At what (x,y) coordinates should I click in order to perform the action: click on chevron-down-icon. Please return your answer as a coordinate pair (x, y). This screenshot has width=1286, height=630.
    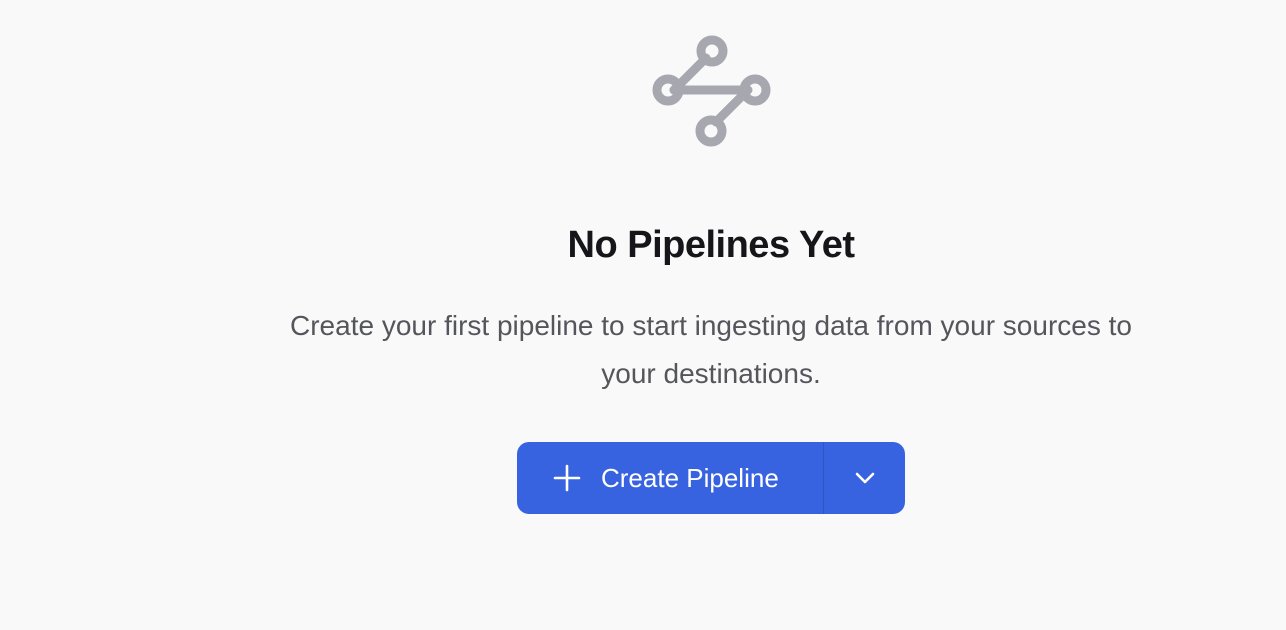
    Looking at the image, I should click on (864, 478).